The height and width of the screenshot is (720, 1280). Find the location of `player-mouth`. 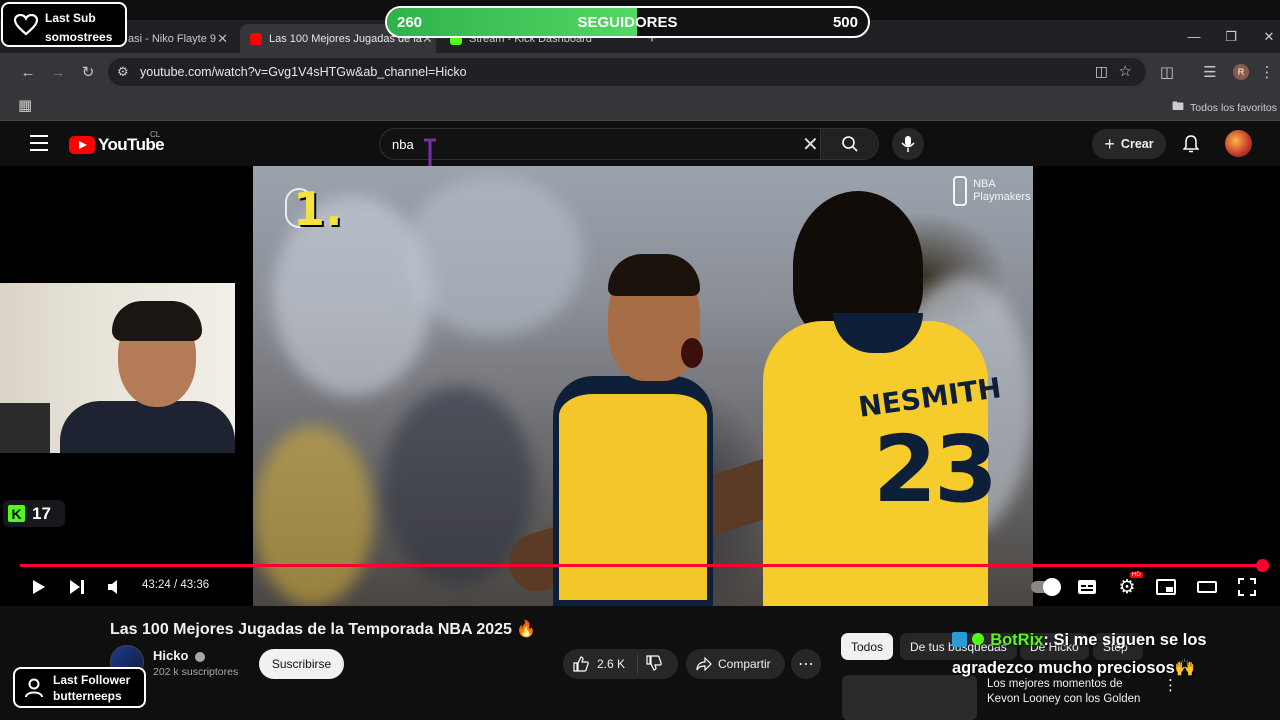

player-mouth is located at coordinates (692, 353).